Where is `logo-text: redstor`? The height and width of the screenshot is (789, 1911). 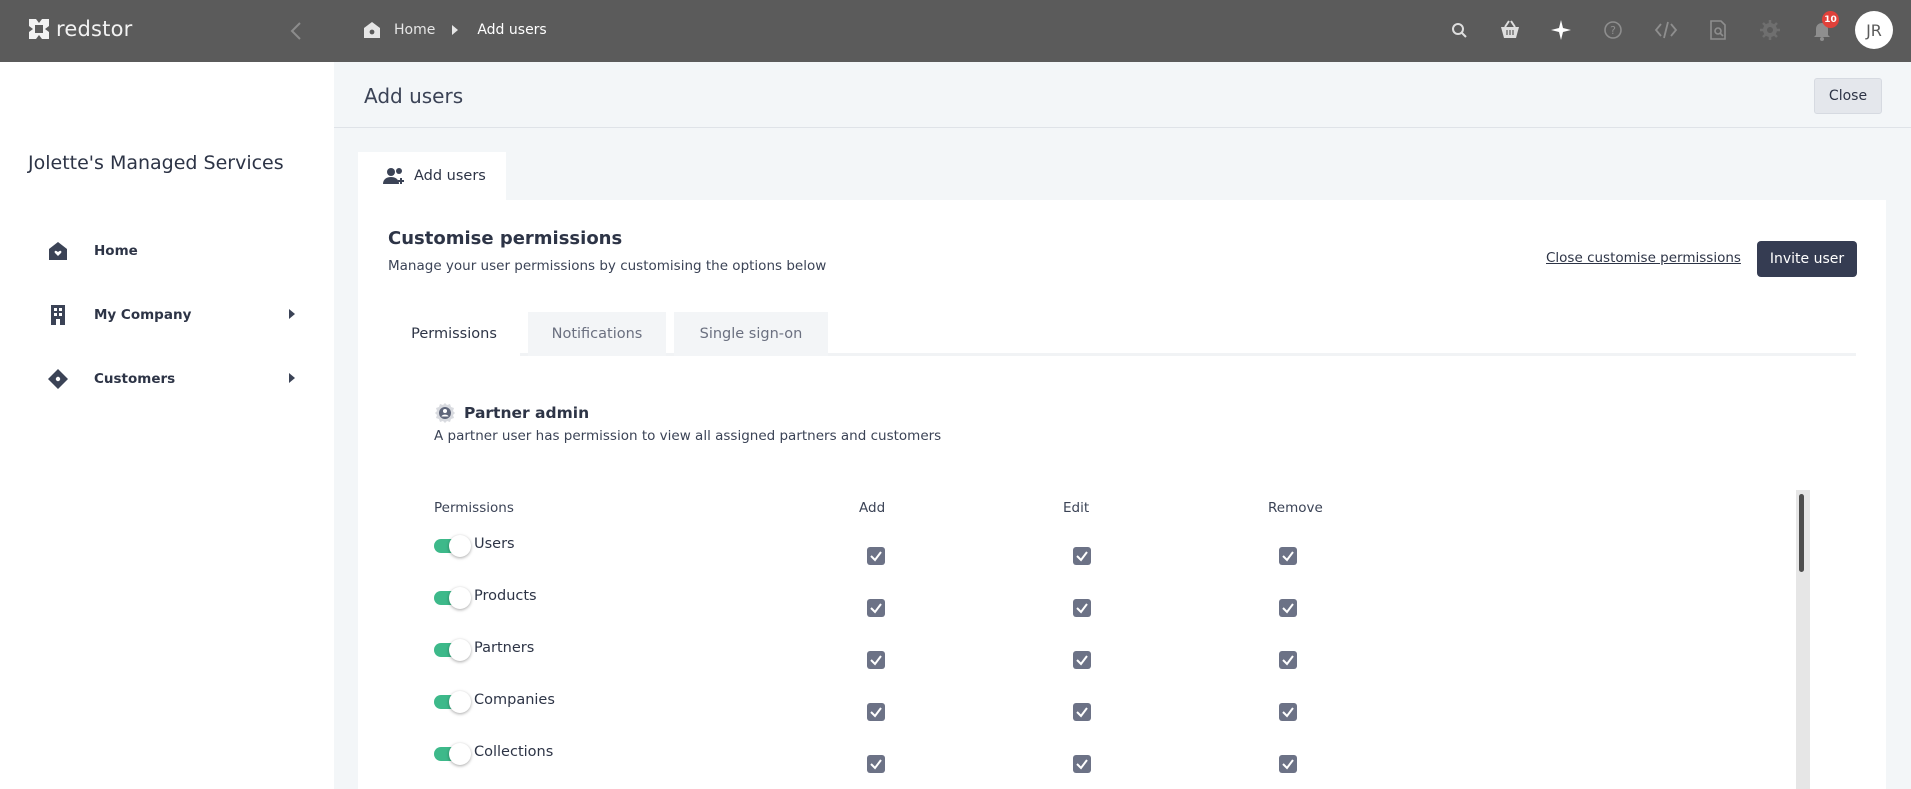 logo-text: redstor is located at coordinates (94, 29).